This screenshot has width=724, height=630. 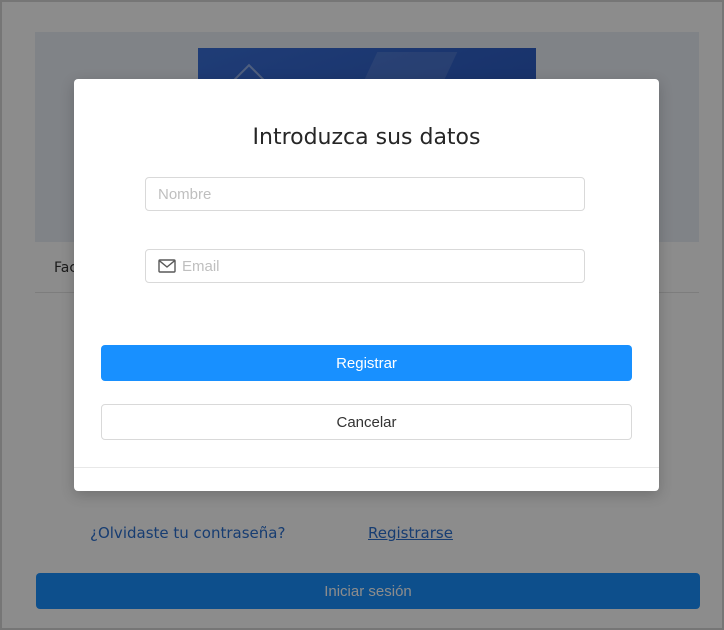 I want to click on modal-footer-divider, so click(x=366, y=467).